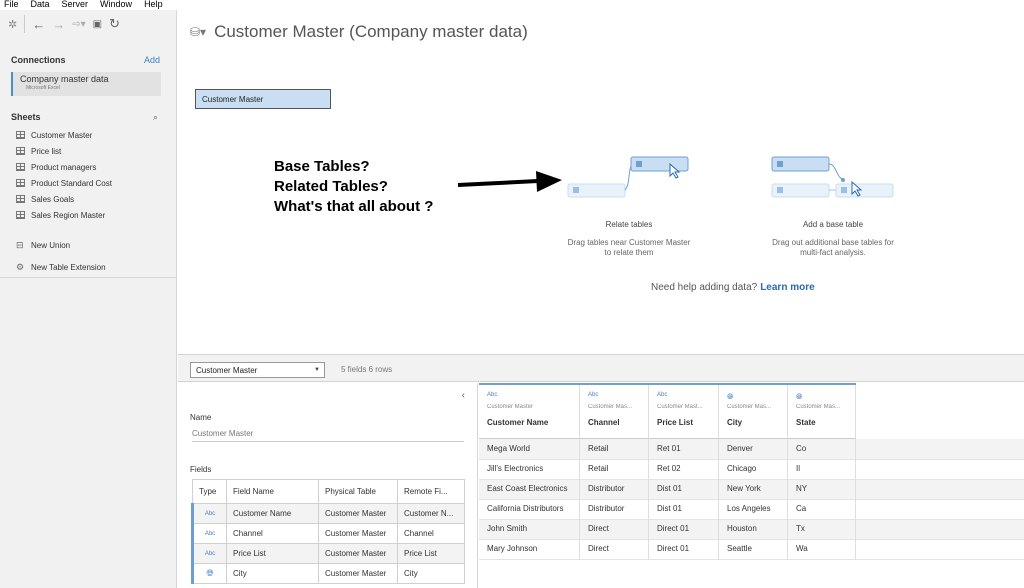  I want to click on grid-cell: Jill's Electronics, so click(529, 469).